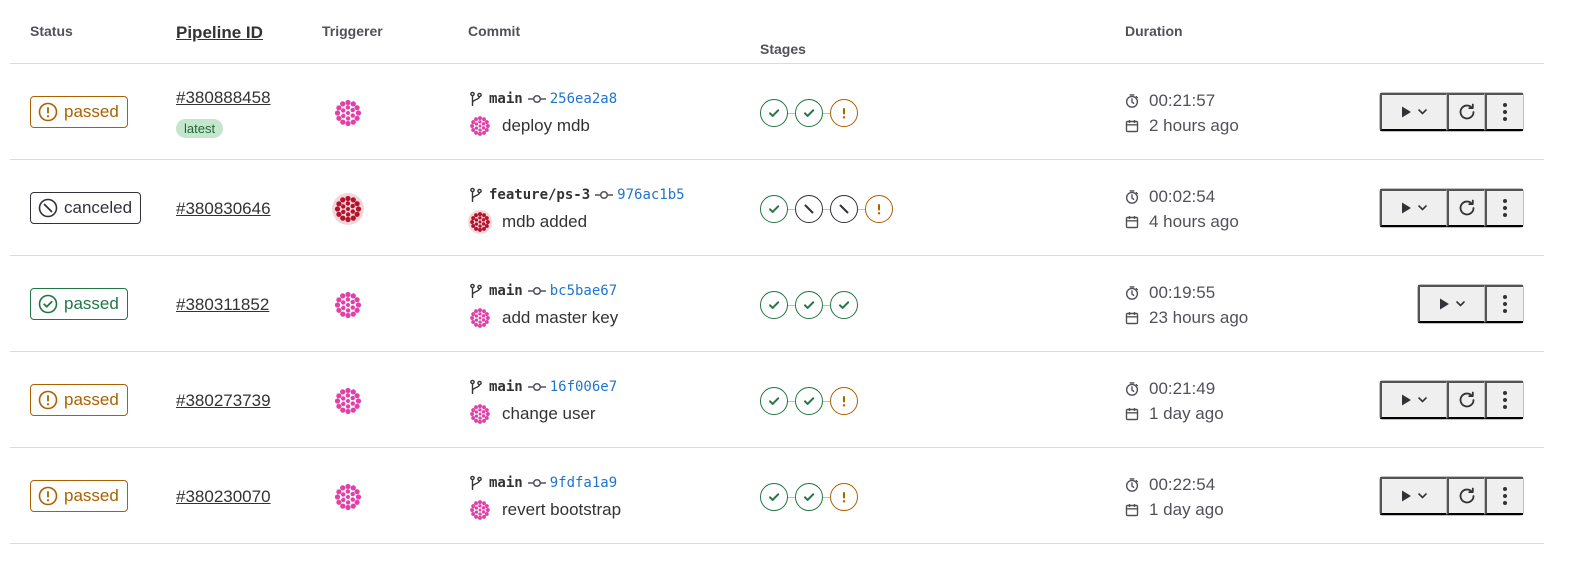 The width and height of the screenshot is (1595, 579). Describe the element at coordinates (1186, 509) in the screenshot. I see `finished-time: 1 day ago` at that location.